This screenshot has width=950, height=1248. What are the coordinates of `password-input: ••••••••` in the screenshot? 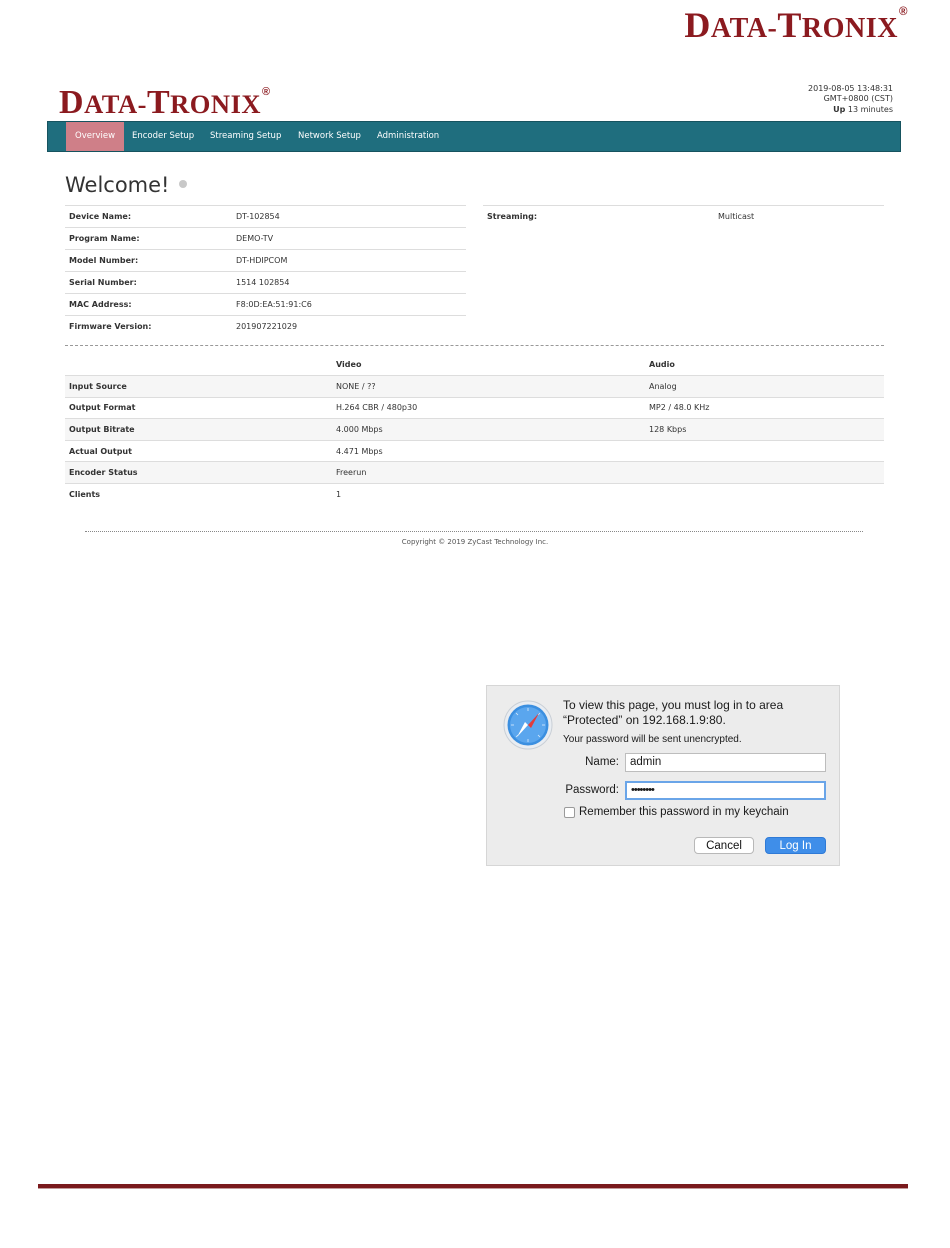 It's located at (725, 790).